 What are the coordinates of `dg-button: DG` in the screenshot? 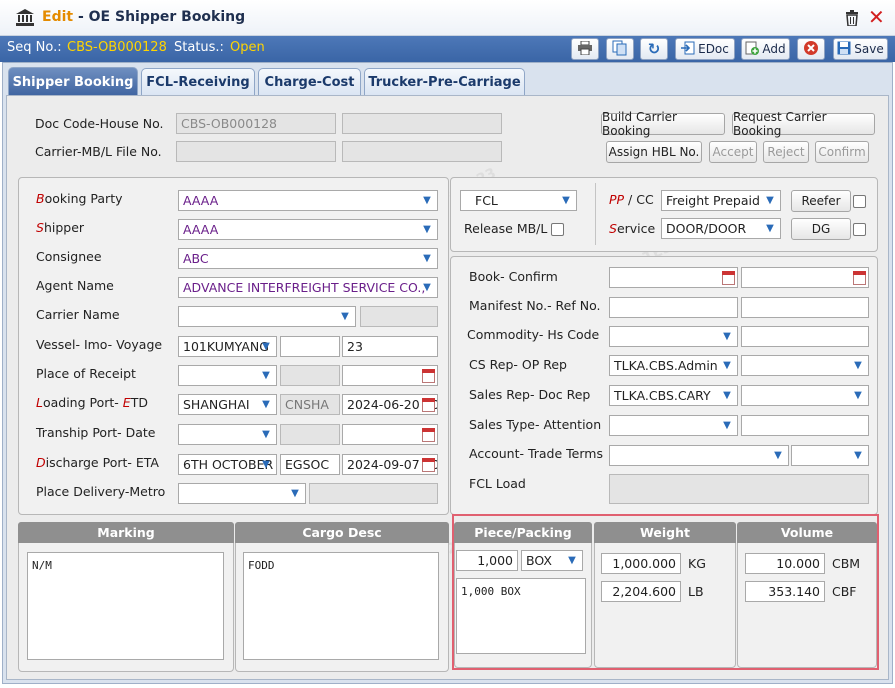 It's located at (821, 229).